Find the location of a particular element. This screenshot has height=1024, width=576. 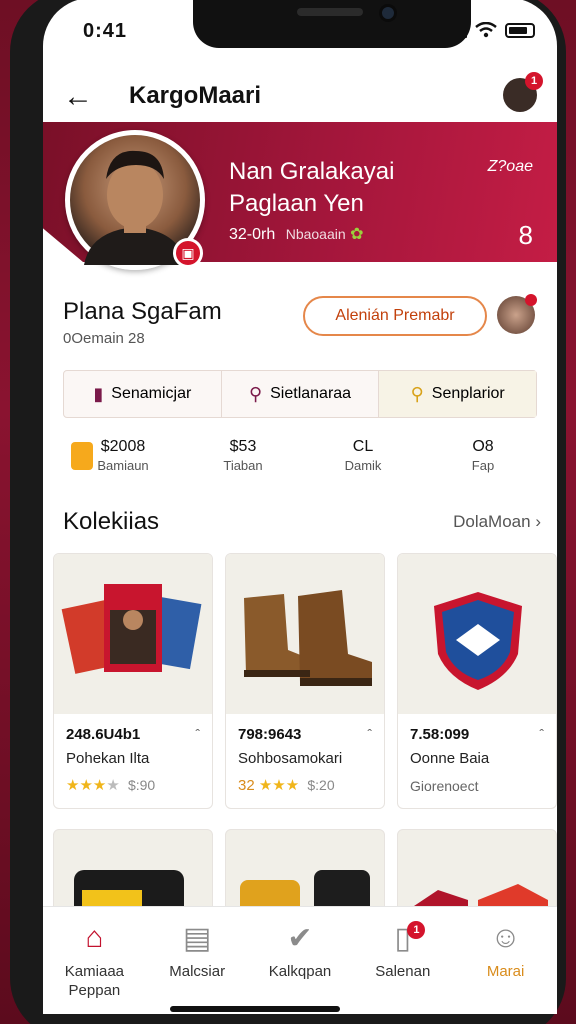

banner-top-right: Z?oae is located at coordinates (510, 166).